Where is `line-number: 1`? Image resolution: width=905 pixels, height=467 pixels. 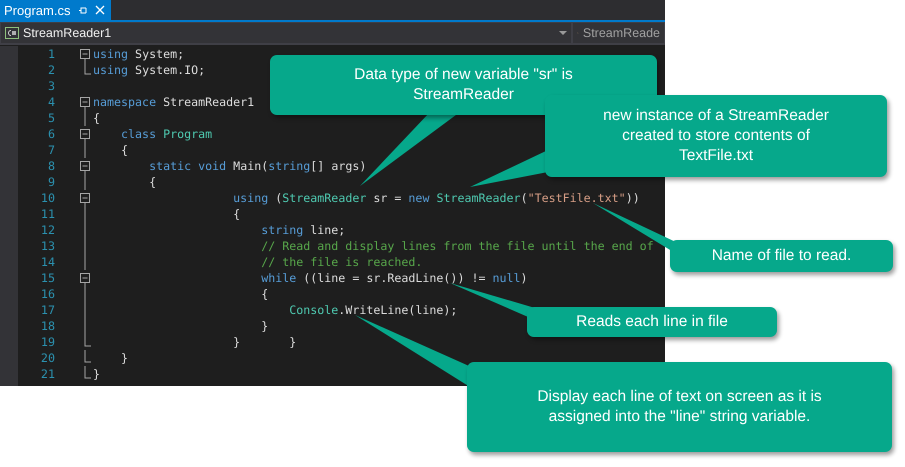
line-number: 1 is located at coordinates (50, 54).